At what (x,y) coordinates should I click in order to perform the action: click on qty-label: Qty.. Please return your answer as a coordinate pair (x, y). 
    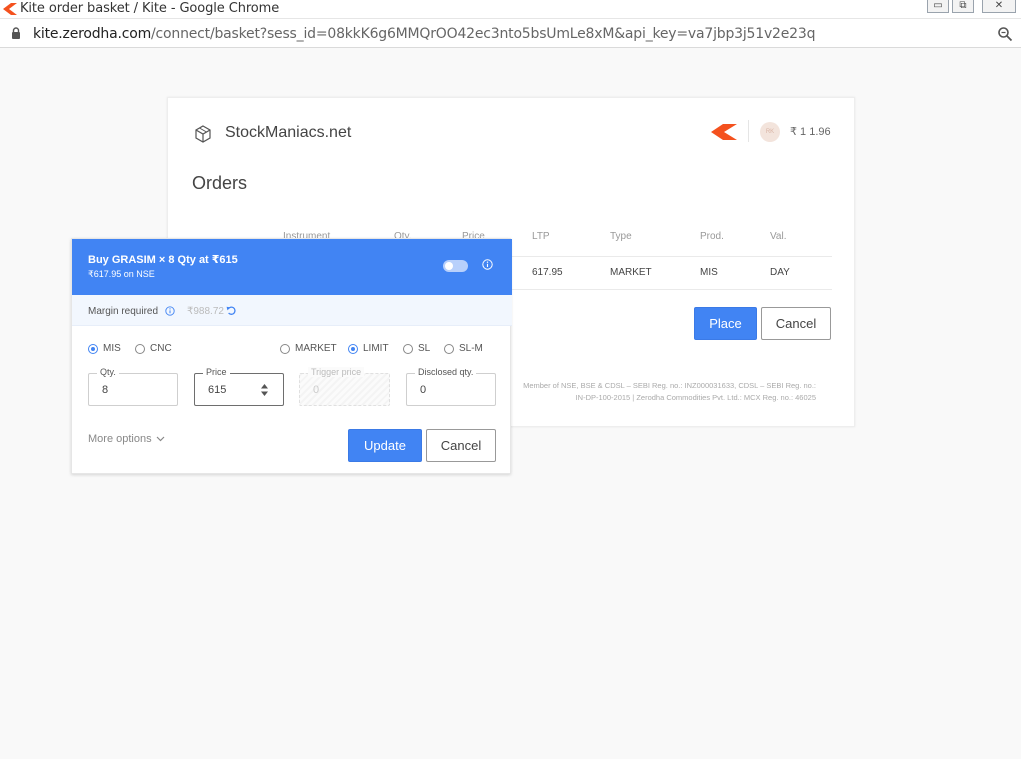
    Looking at the image, I should click on (108, 372).